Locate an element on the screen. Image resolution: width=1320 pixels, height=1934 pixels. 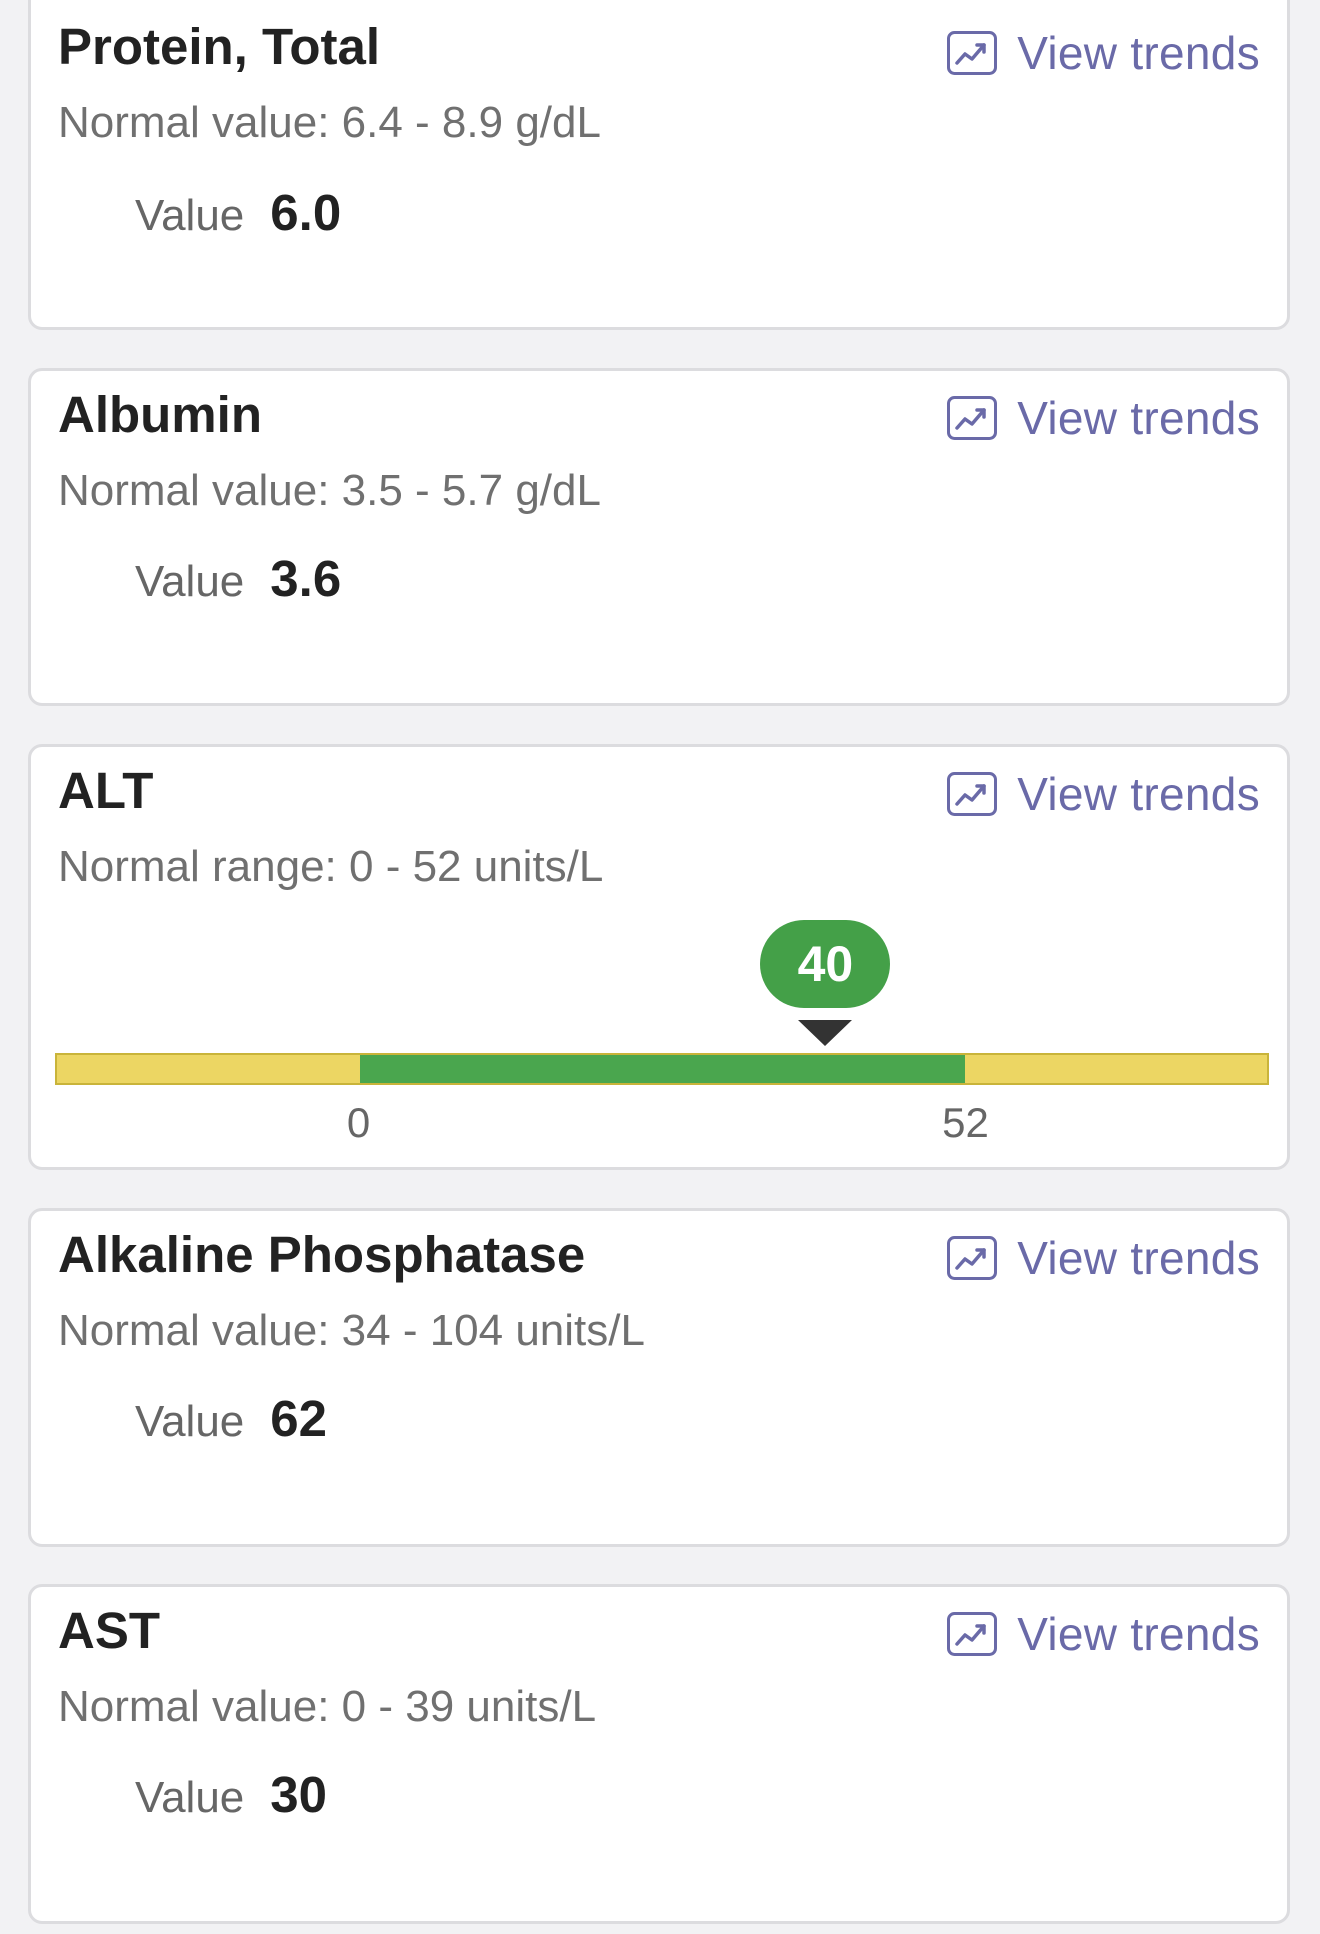
value-row: Value 6.0 is located at coordinates (238, 212).